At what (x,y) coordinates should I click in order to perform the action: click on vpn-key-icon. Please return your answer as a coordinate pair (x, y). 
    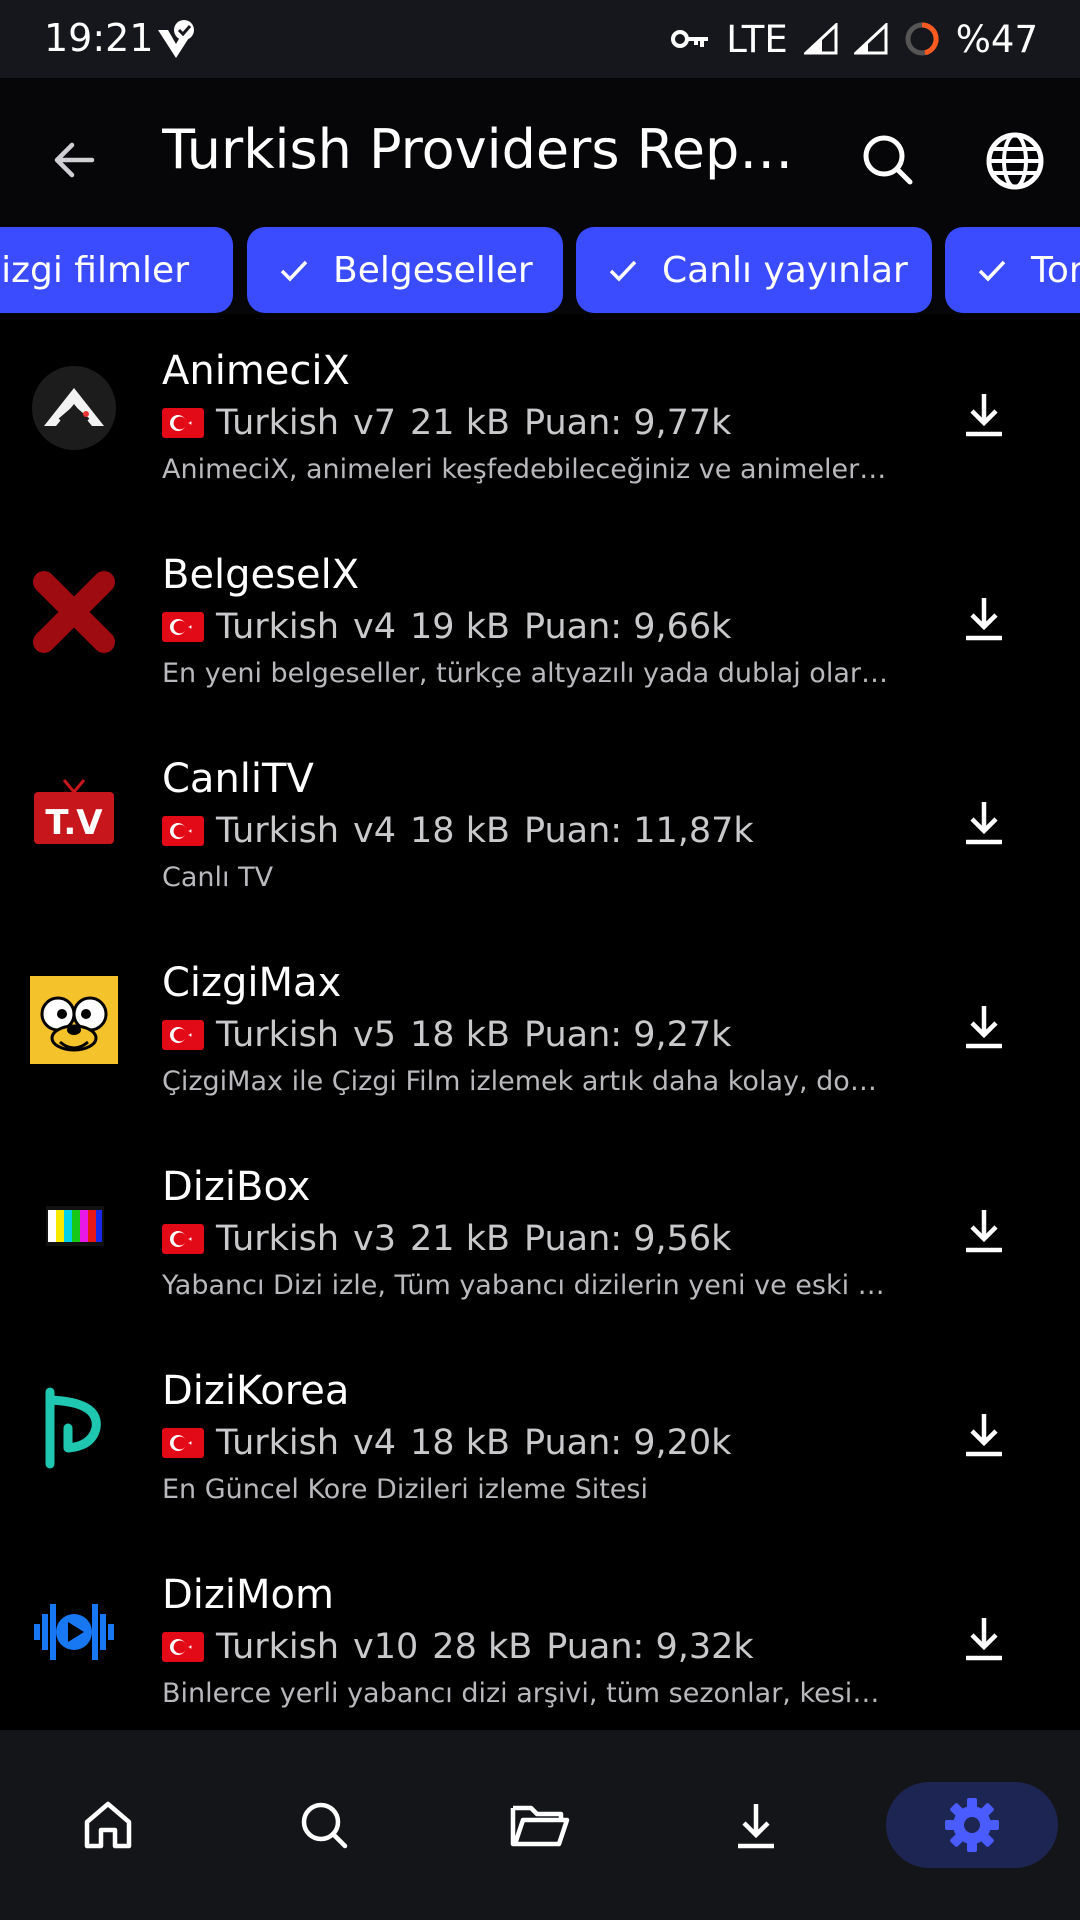
    Looking at the image, I should click on (690, 39).